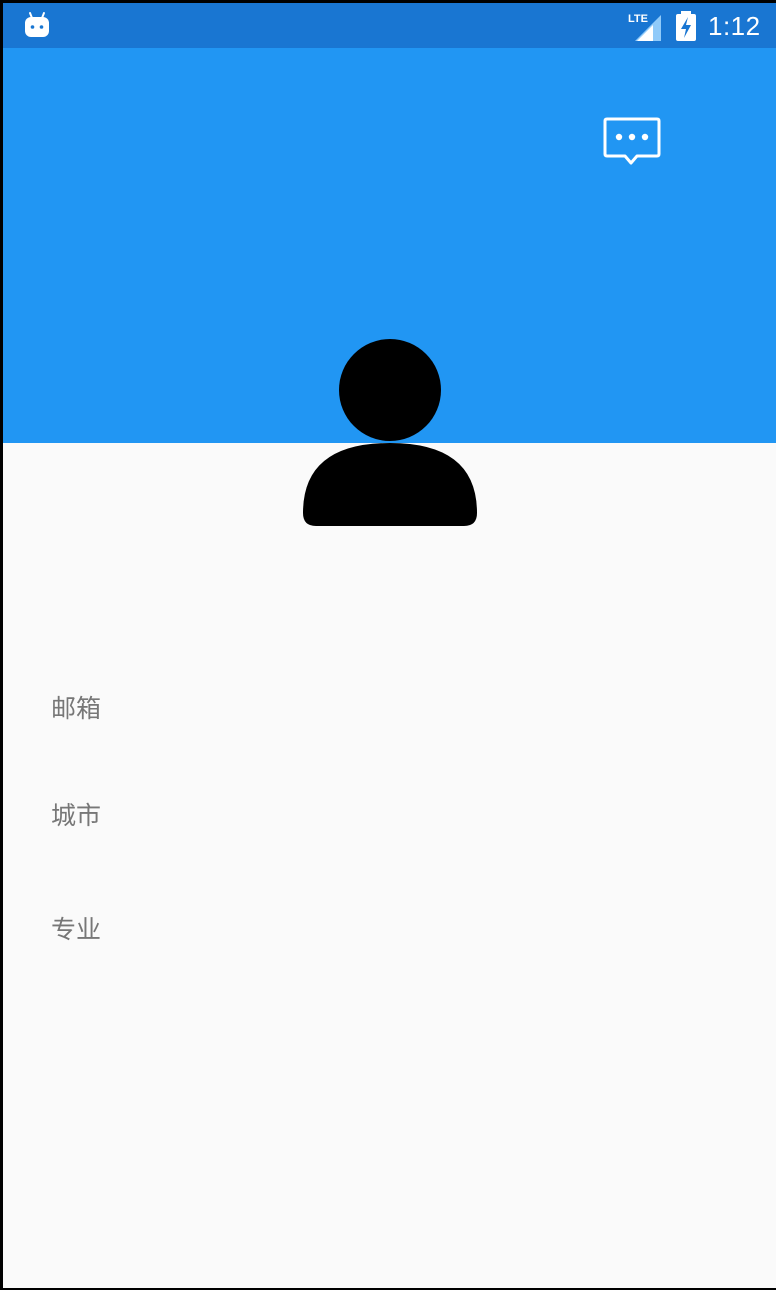  Describe the element at coordinates (638, 19) in the screenshot. I see `network-label: LTE` at that location.